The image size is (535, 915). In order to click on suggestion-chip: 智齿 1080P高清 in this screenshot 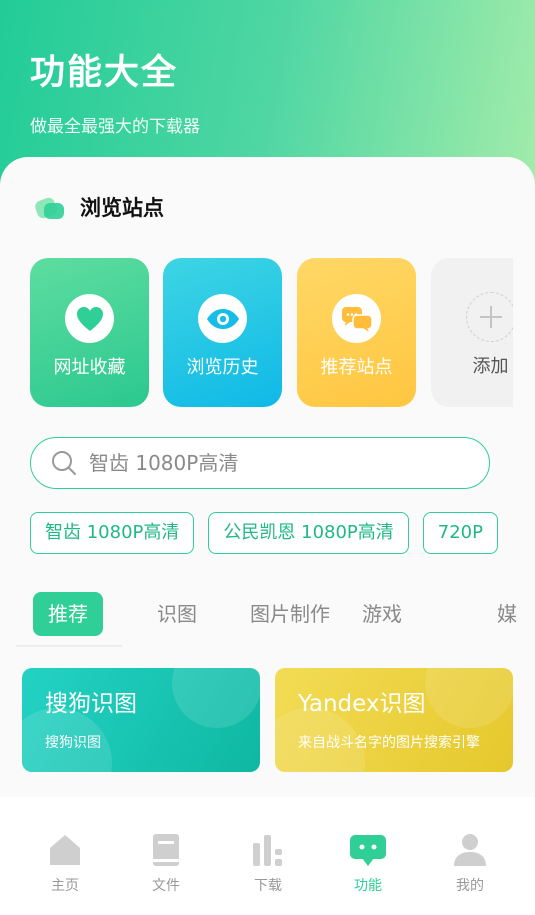, I will do `click(112, 533)`.